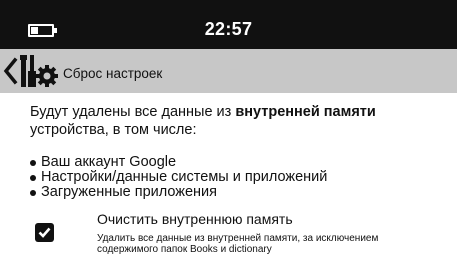  Describe the element at coordinates (39, 71) in the screenshot. I see `tools-gear-icon` at that location.